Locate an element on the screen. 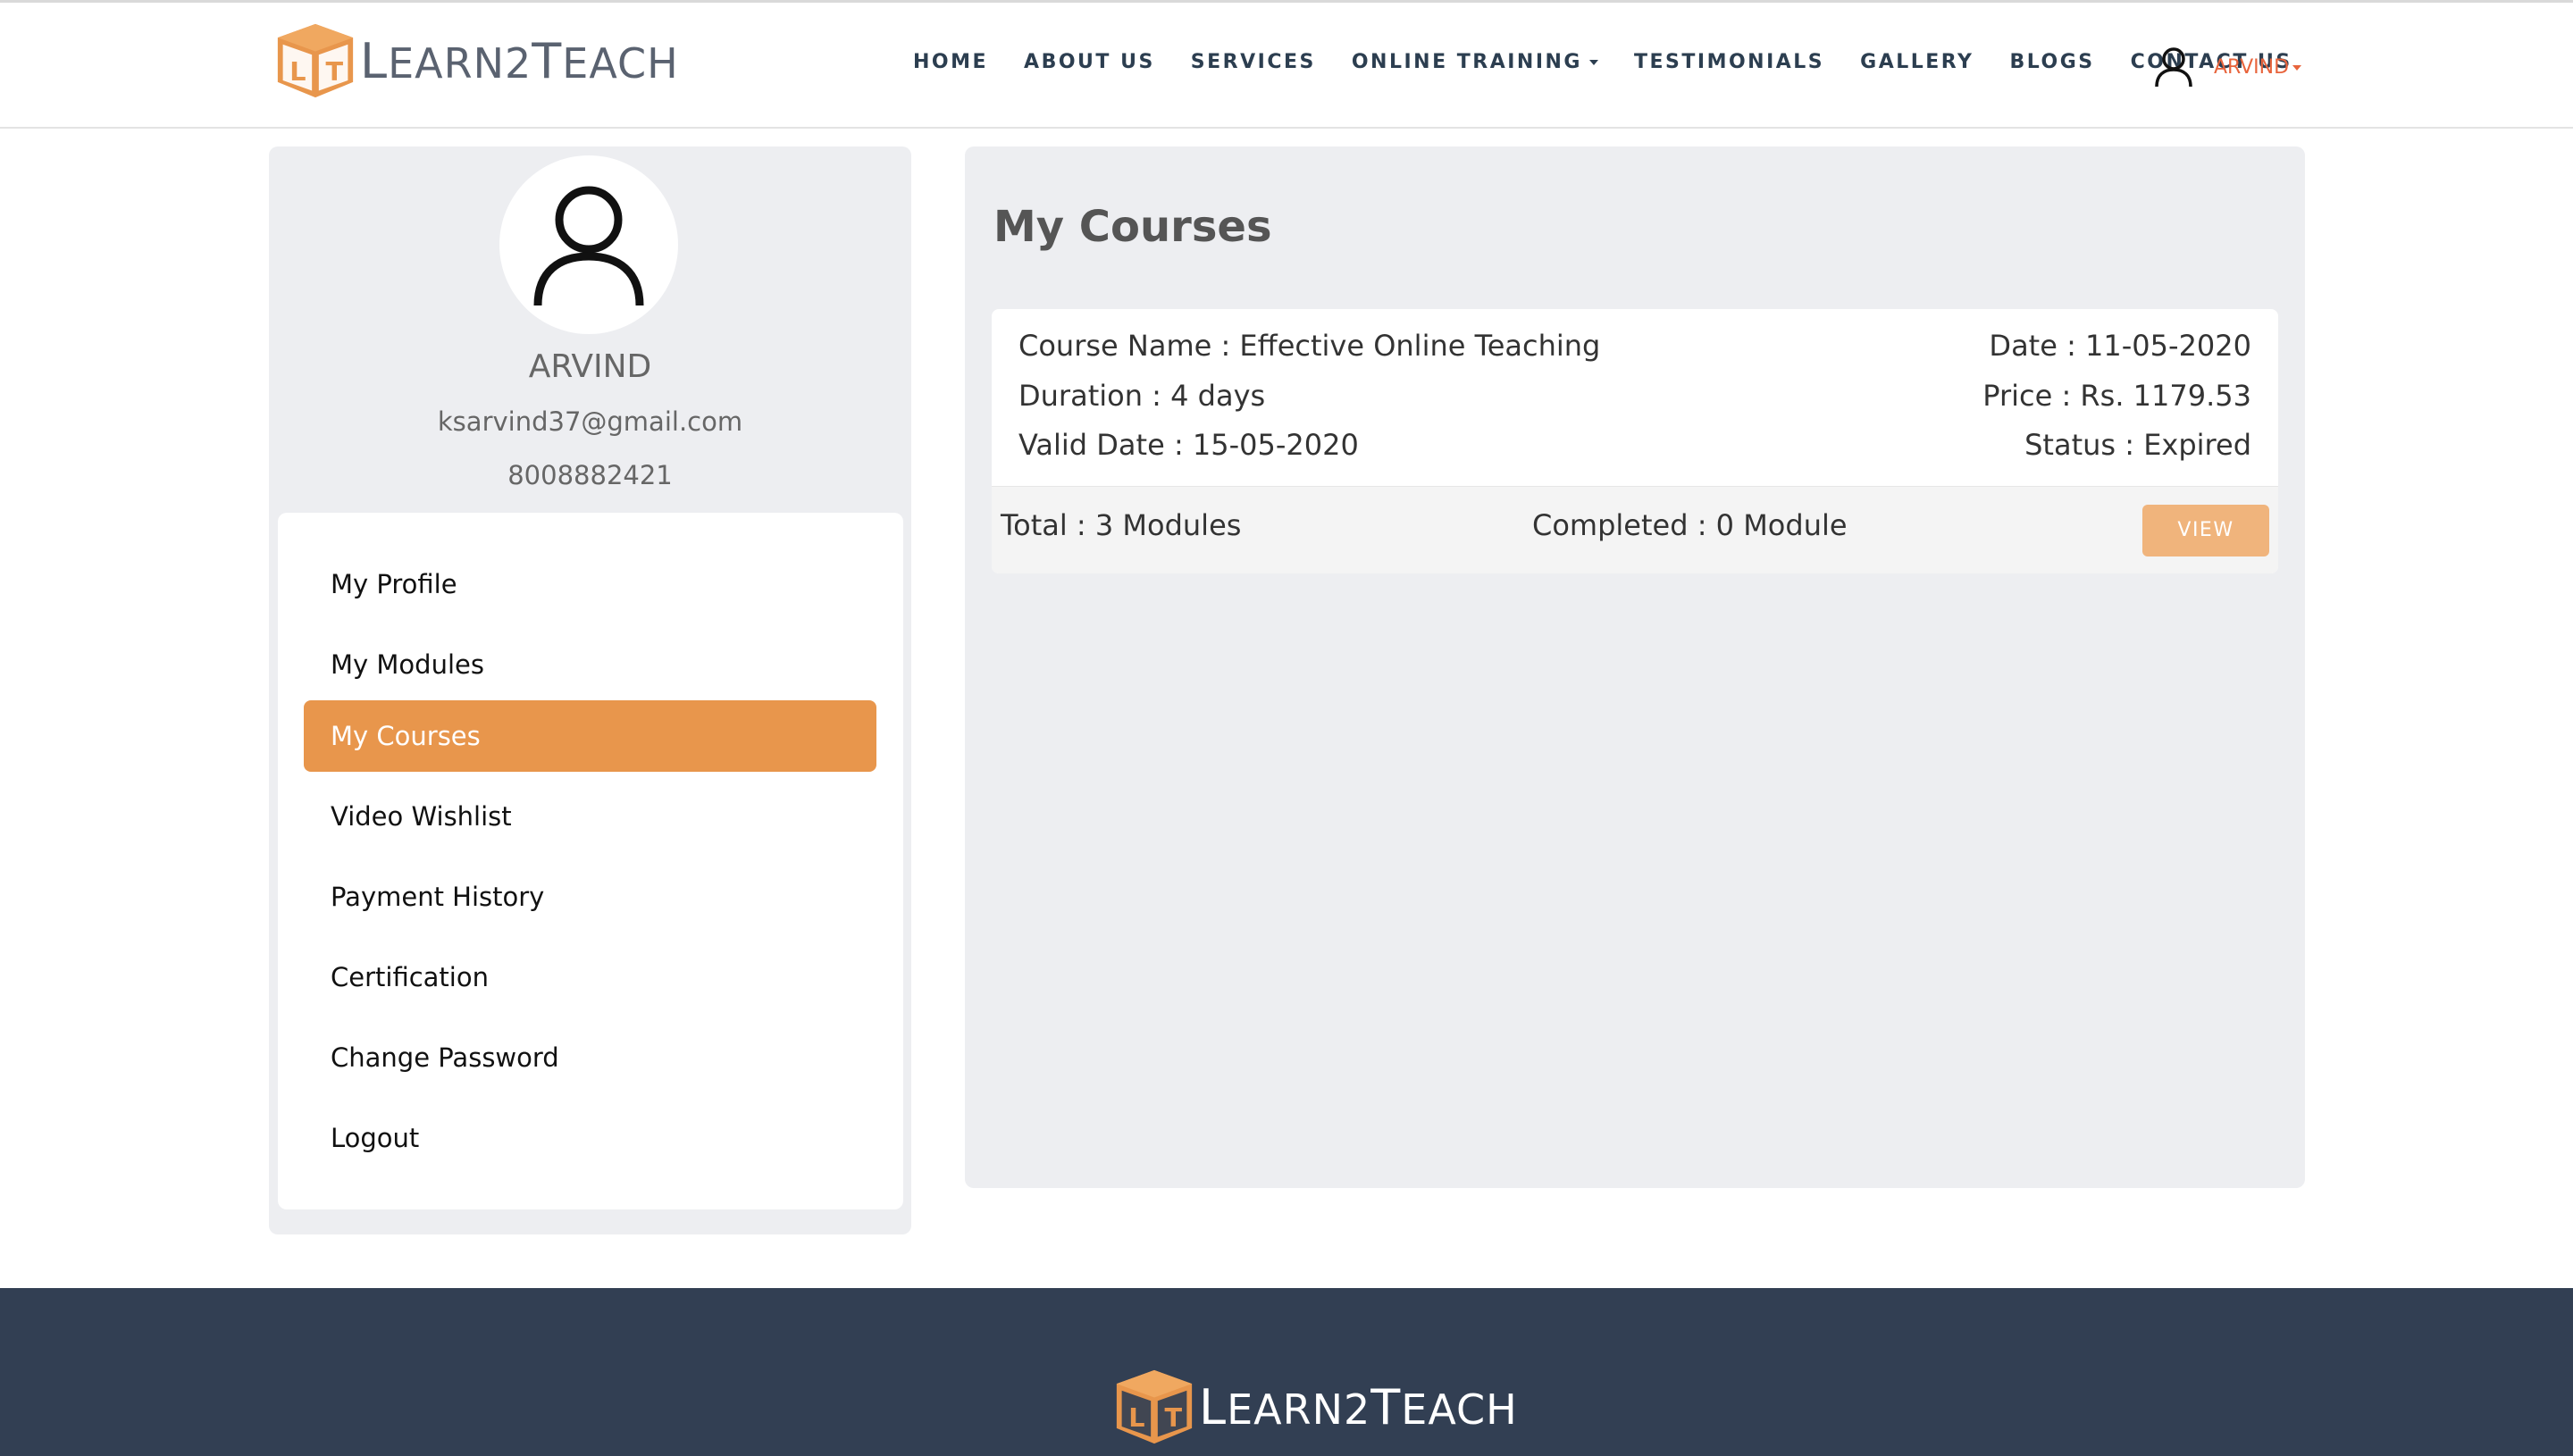 This screenshot has width=2573, height=1456. site-footer: L T LEARN2TEACH is located at coordinates (1286, 1372).